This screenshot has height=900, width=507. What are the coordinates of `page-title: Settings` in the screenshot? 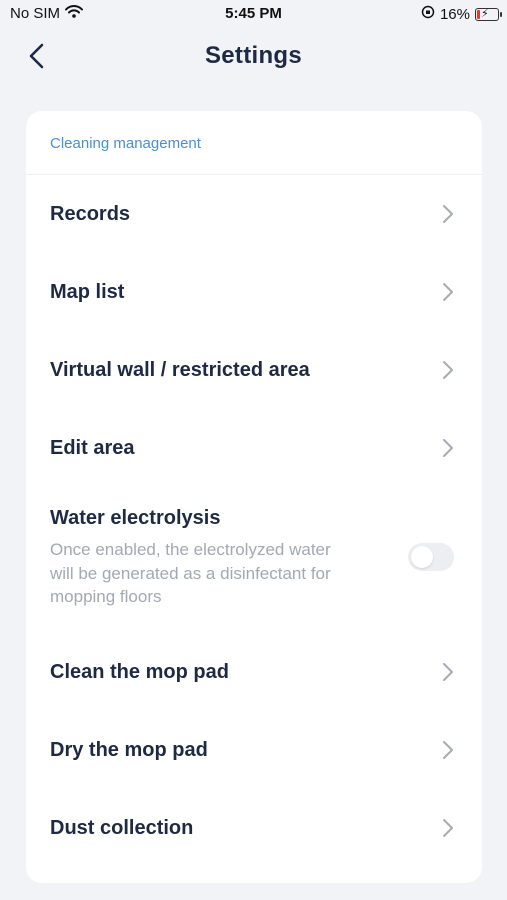 It's located at (253, 55).